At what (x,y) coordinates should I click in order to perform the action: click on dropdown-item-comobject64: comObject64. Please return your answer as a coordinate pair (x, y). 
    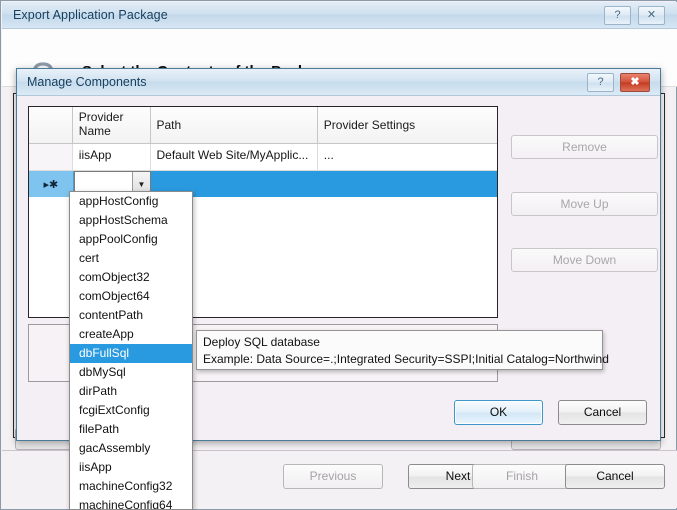
    Looking at the image, I should click on (131, 296).